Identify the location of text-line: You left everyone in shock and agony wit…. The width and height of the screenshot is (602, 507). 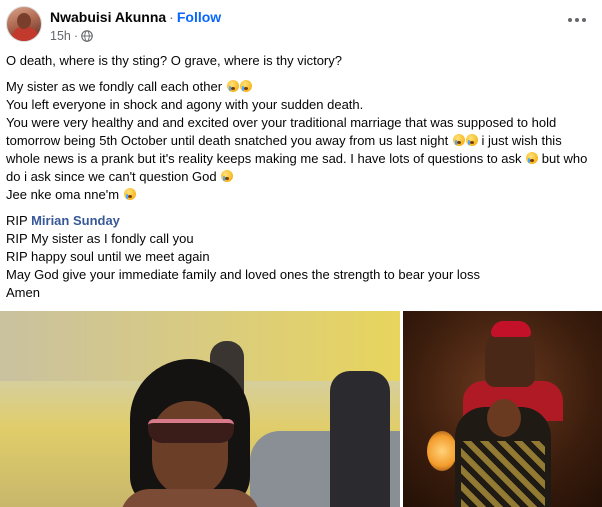
(185, 104).